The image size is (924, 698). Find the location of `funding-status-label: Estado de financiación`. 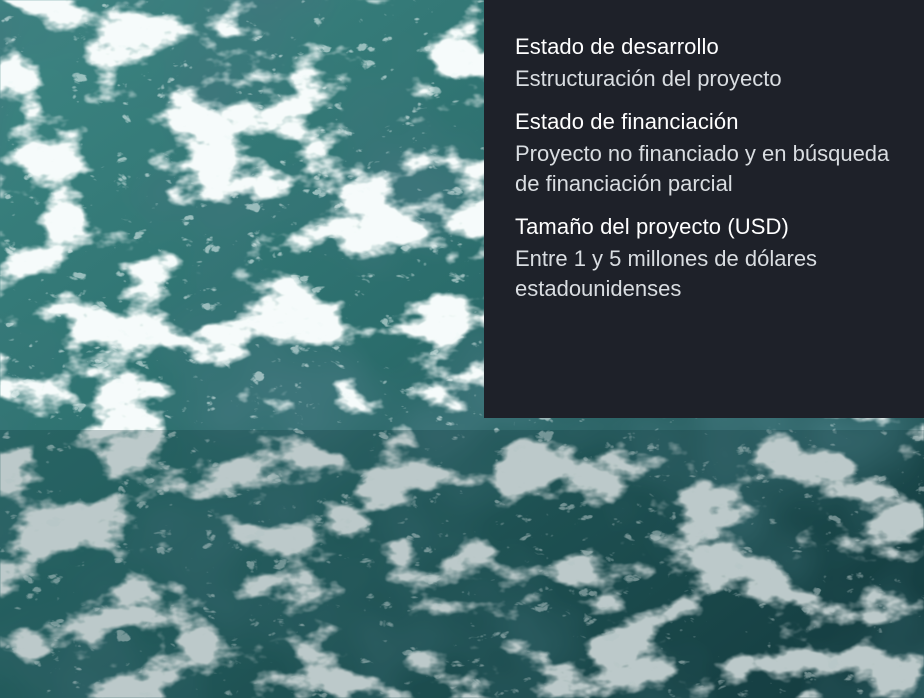

funding-status-label: Estado de financiación is located at coordinates (627, 121).